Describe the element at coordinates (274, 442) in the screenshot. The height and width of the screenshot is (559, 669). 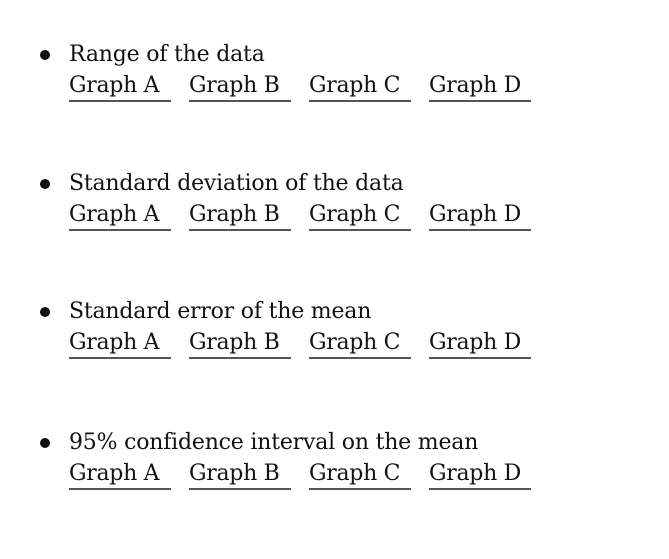
I see `question-prompt: 95% confidence interval on the mean` at that location.